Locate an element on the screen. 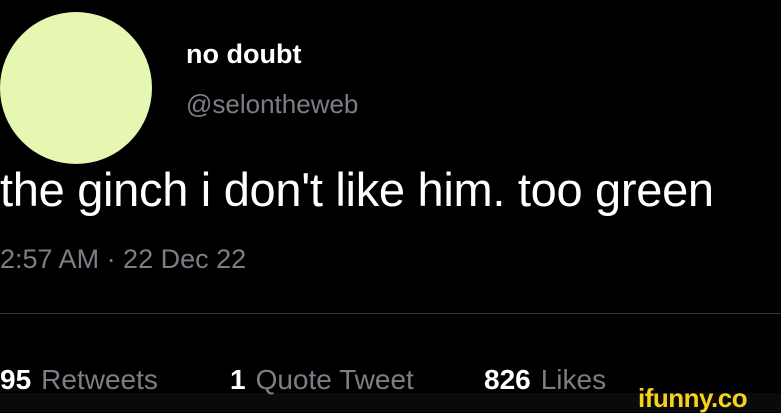 The width and height of the screenshot is (781, 413). tweet-text: the ginch i don't like him. too green is located at coordinates (357, 189).